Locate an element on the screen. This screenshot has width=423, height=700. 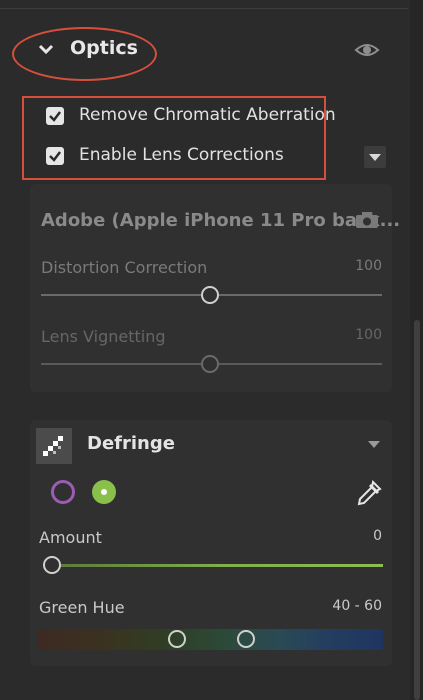
eye-icon is located at coordinates (367, 50).